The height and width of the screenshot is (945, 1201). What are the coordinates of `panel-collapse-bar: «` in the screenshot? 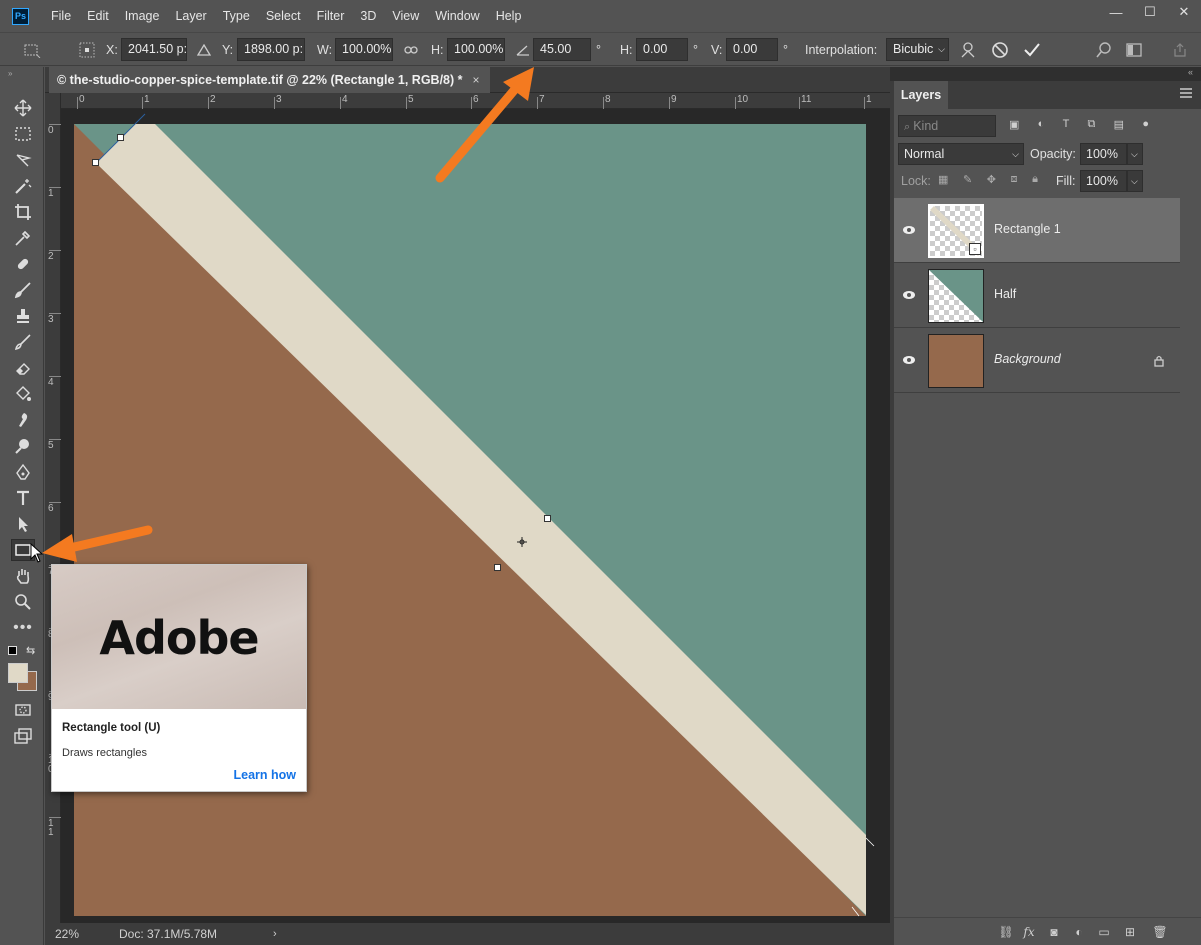 It's located at (1045, 74).